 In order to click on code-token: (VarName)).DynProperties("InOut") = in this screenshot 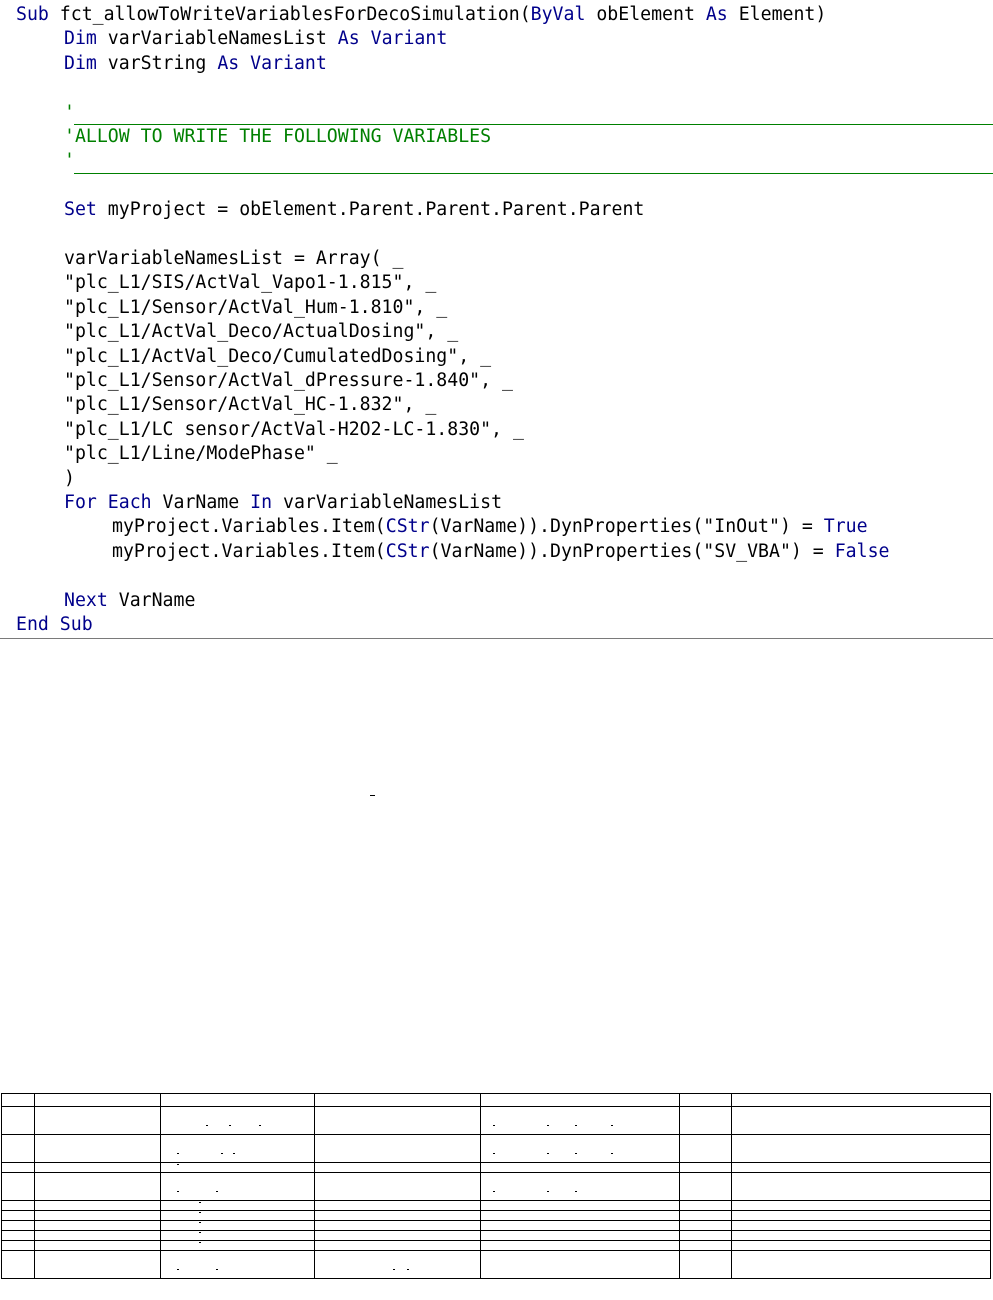, I will do `click(626, 527)`.